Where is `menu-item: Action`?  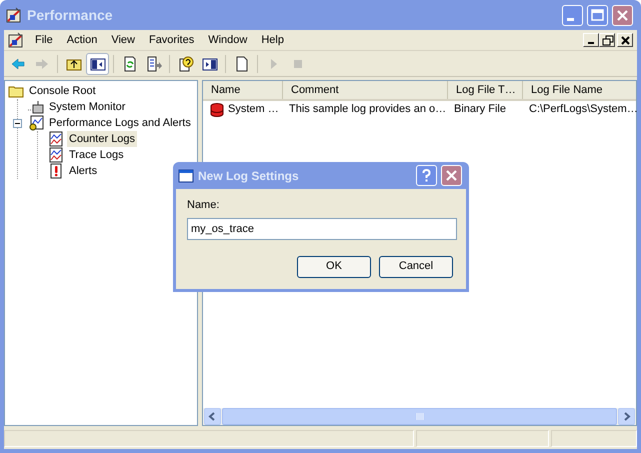
menu-item: Action is located at coordinates (82, 40).